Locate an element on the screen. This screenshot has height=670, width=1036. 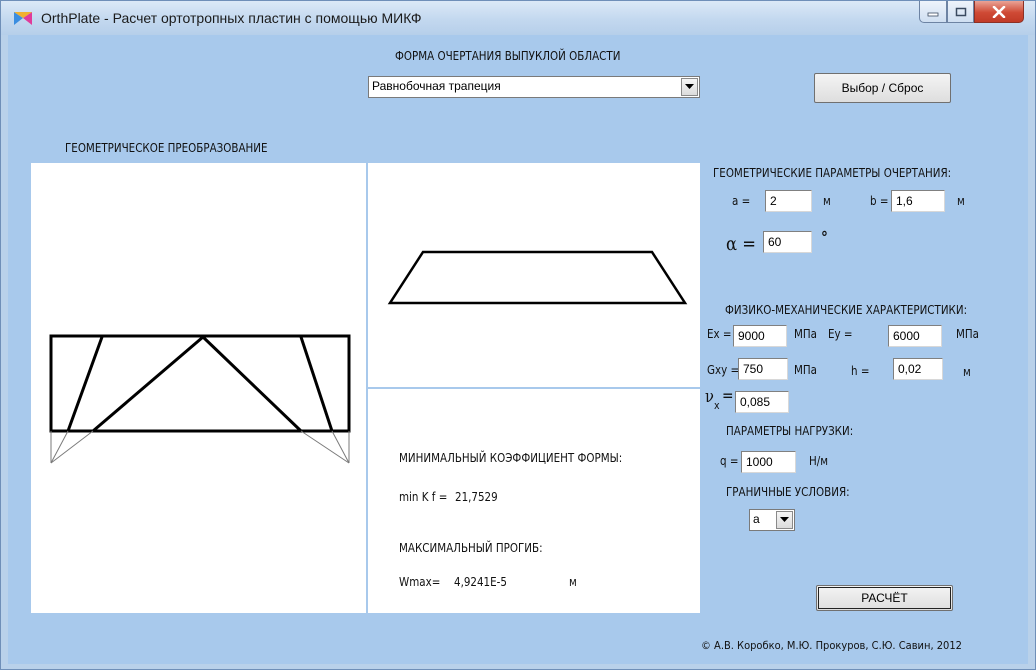
app-icon is located at coordinates (23, 18).